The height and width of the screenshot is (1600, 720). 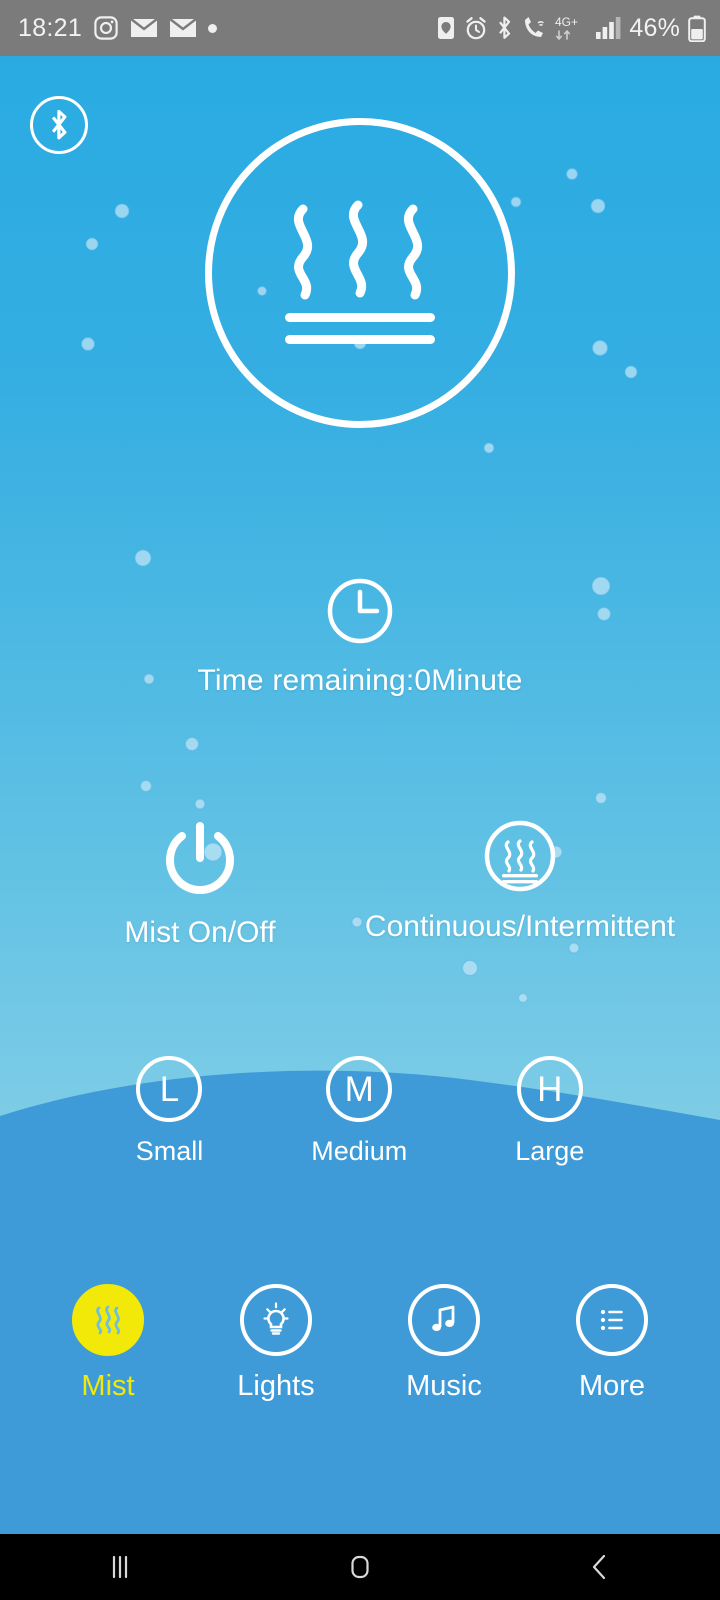 I want to click on bottom-tab-bar: Mist Lights Music More, so click(x=360, y=1343).